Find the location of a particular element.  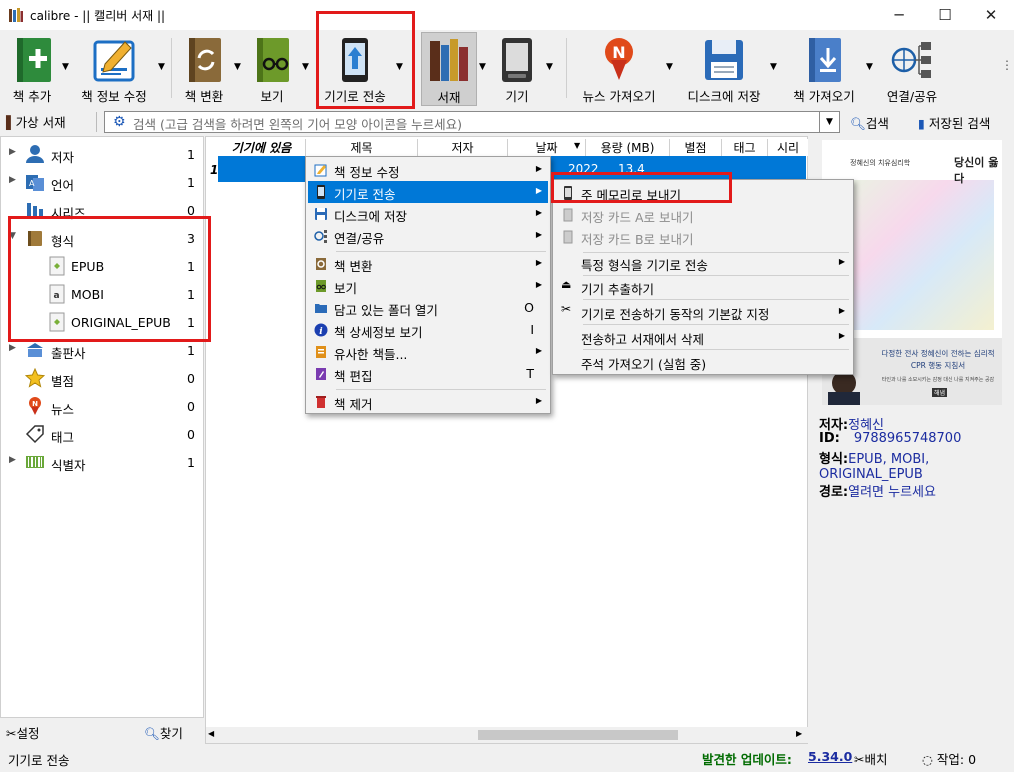

library-button: 서재 is located at coordinates (449, 69).